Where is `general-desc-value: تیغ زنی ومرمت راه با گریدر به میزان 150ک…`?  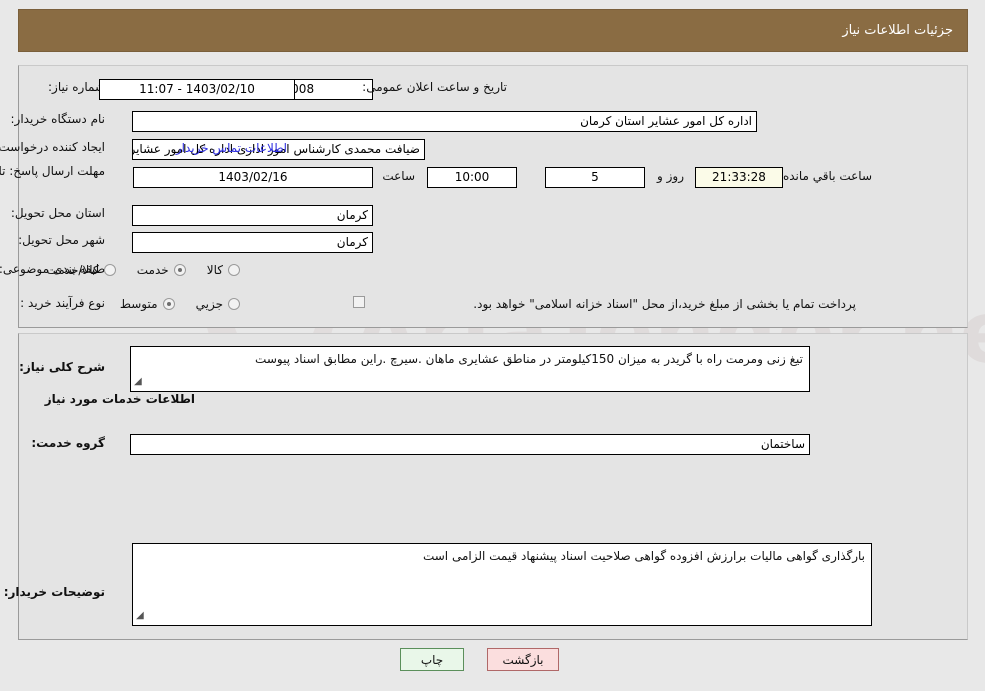 general-desc-value: تیغ زنی ومرمت راه با گریدر به میزان 150ک… is located at coordinates (529, 359).